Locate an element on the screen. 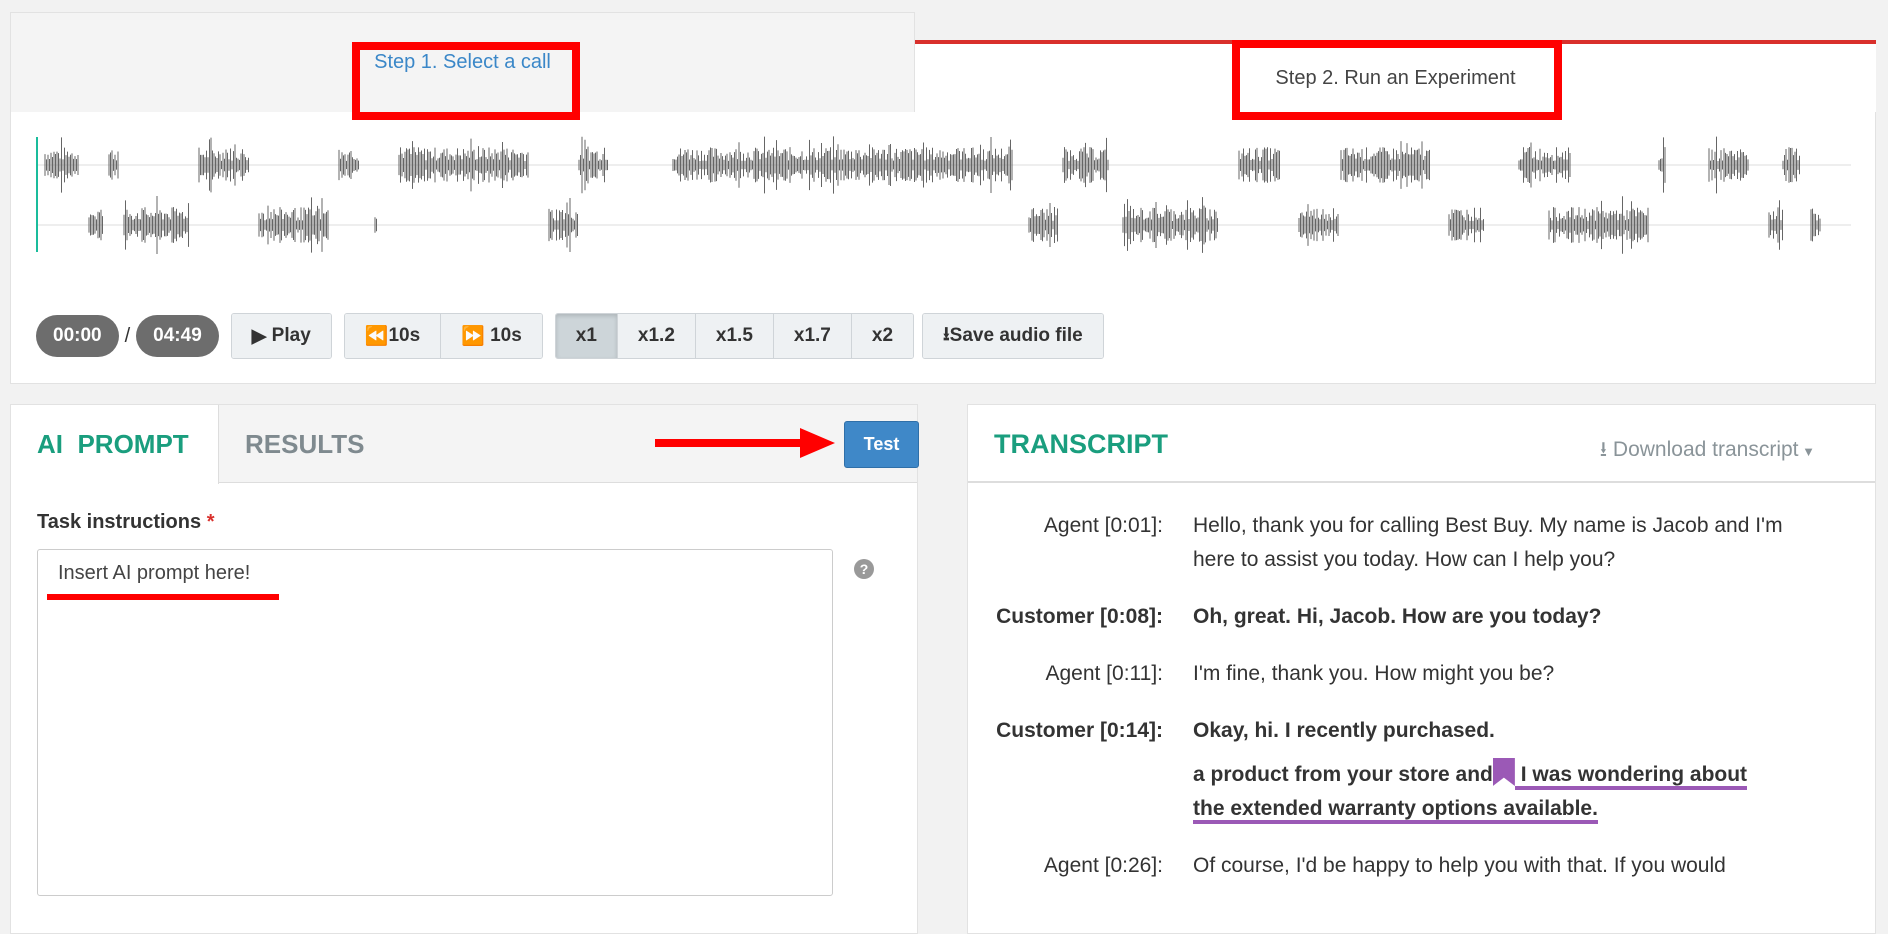 The image size is (1888, 934). annotation-box-step2 is located at coordinates (1397, 80).